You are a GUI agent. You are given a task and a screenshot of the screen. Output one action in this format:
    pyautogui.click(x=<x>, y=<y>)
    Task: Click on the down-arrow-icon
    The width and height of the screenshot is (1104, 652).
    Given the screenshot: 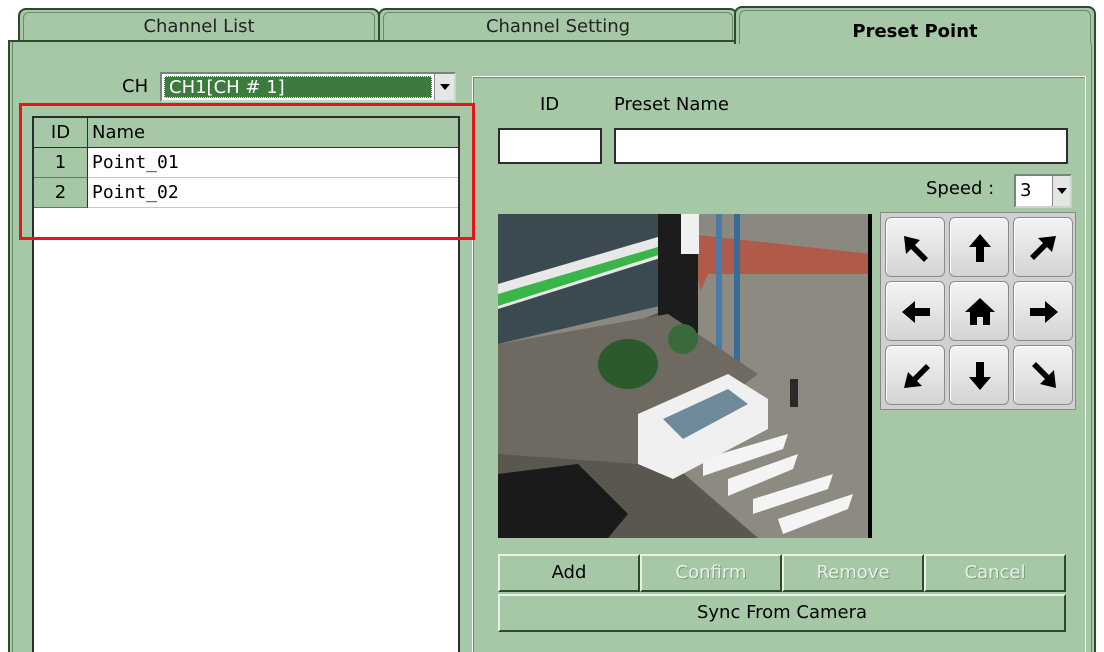 What is the action you would take?
    pyautogui.click(x=979, y=375)
    